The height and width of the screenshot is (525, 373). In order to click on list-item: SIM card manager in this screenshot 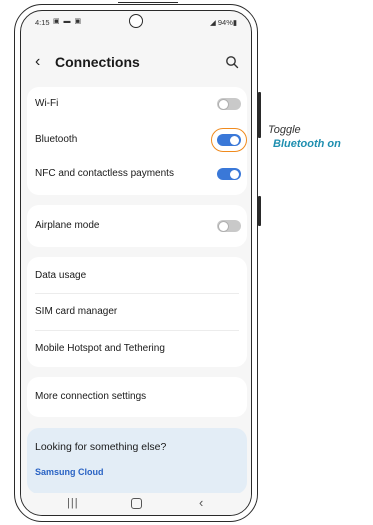, I will do `click(137, 312)`.